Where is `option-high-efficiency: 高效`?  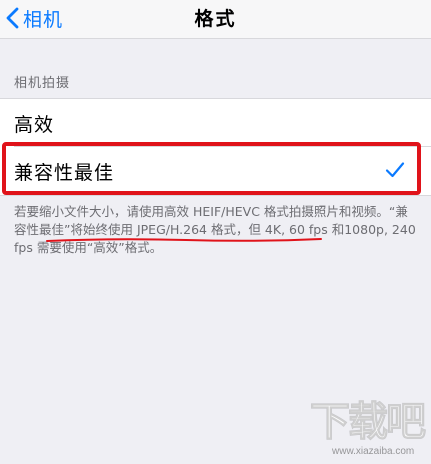 option-high-efficiency: 高效 is located at coordinates (215, 123).